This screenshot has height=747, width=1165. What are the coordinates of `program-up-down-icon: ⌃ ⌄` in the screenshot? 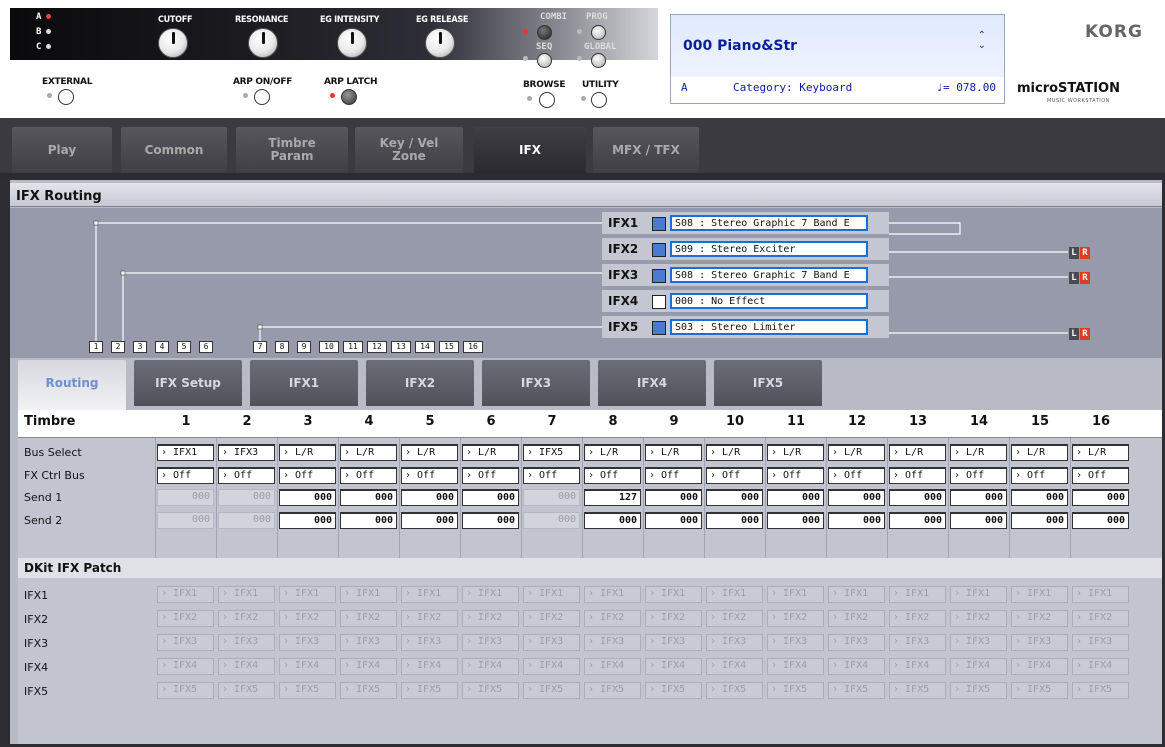 It's located at (982, 41).